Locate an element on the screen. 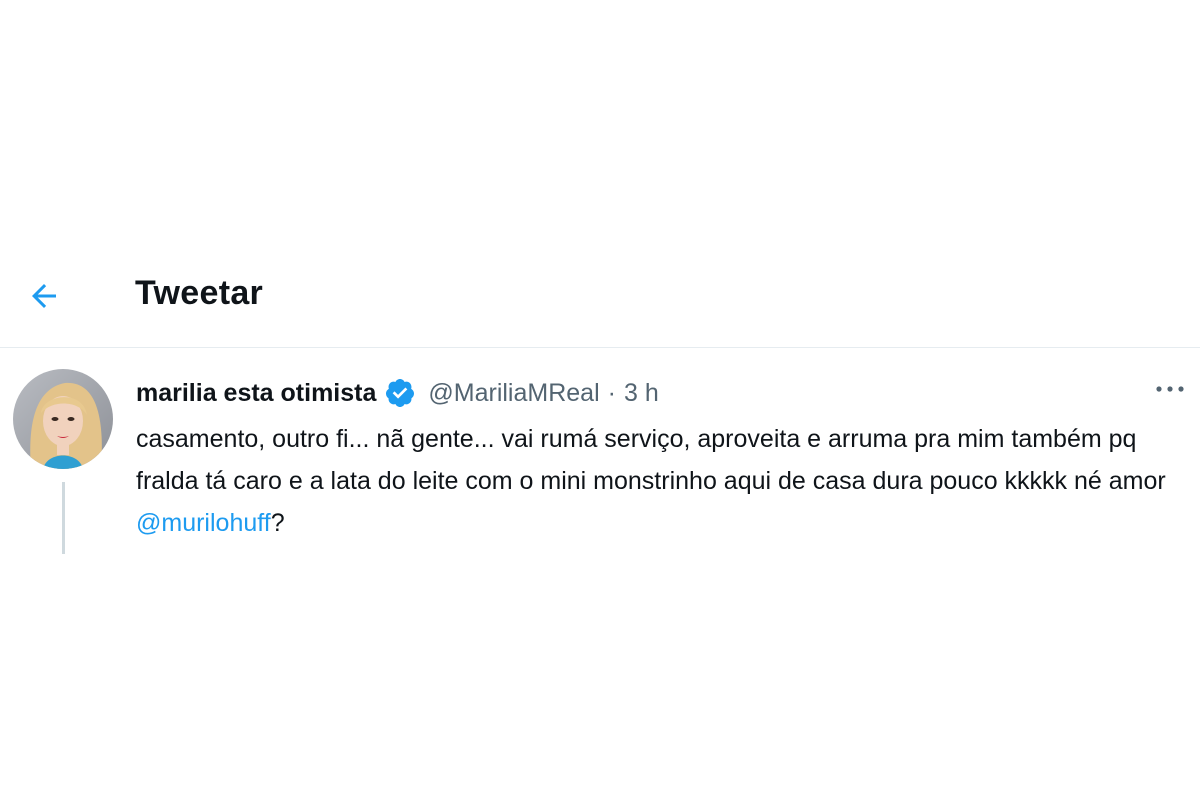  verified-badge-icon is located at coordinates (400, 393).